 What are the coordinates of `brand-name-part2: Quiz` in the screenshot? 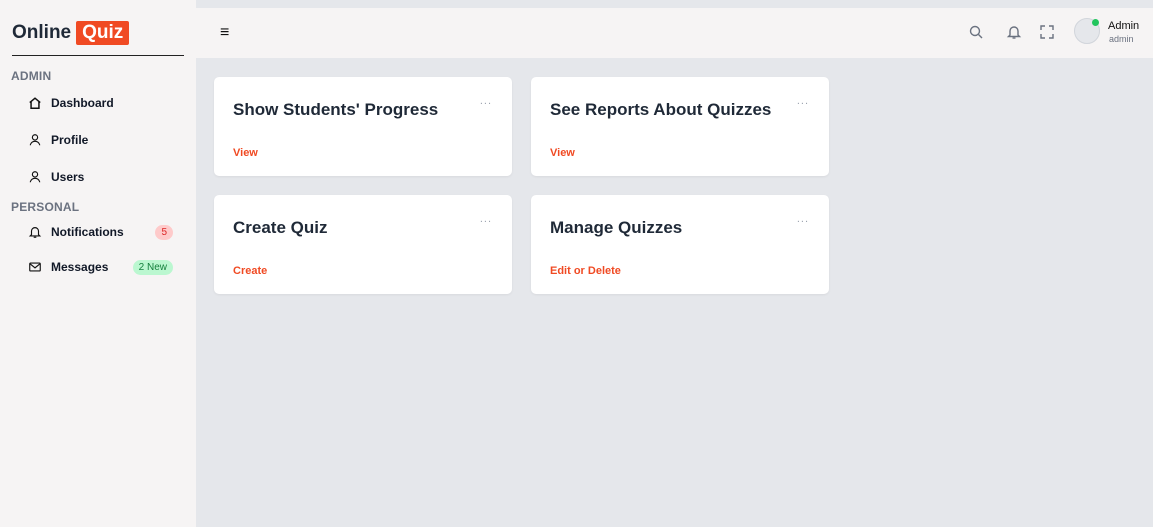 It's located at (103, 33).